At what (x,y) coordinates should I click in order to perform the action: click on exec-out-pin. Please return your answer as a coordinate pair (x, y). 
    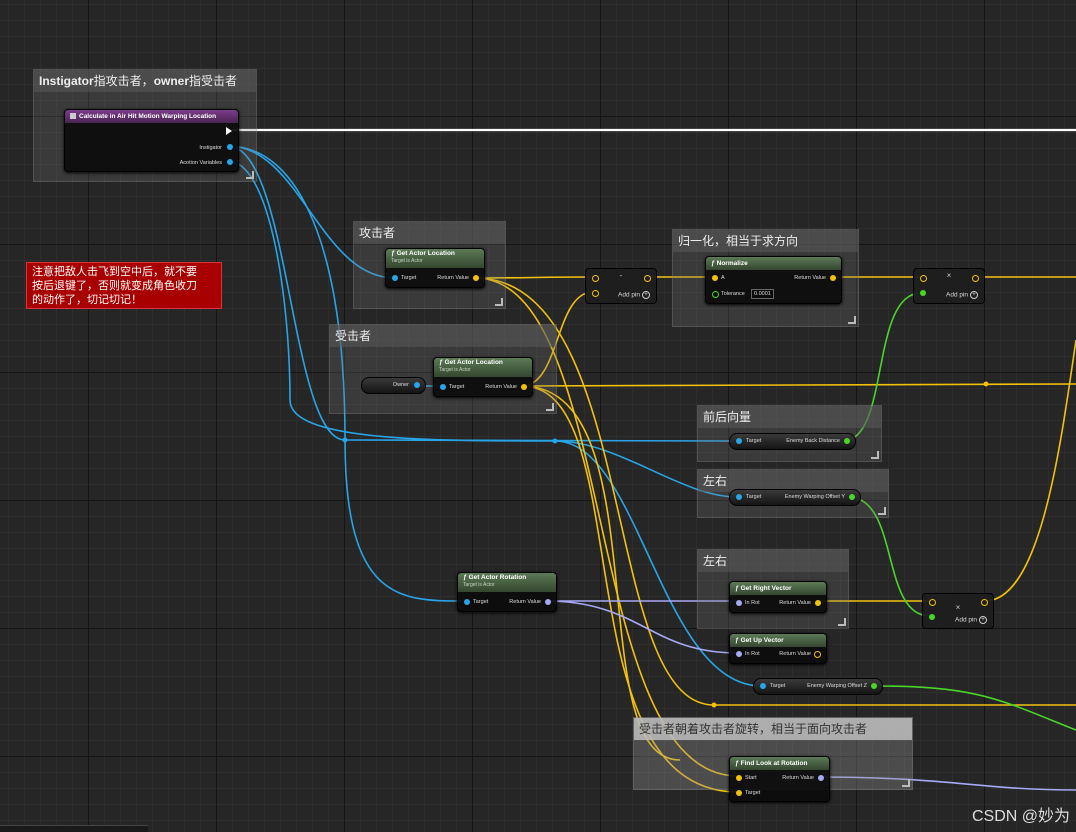
    Looking at the image, I should click on (229, 131).